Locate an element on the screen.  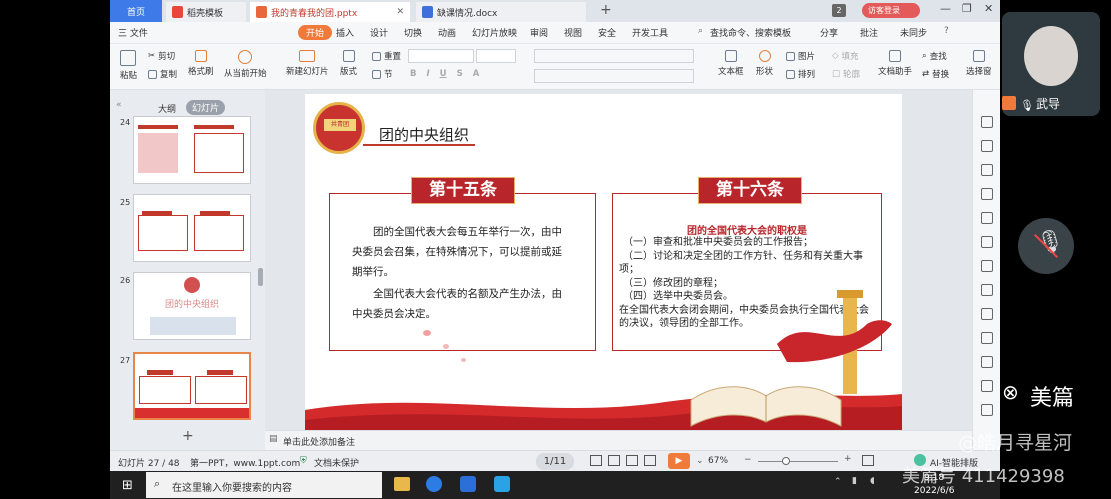
file-explorer-icon is located at coordinates (402, 484).